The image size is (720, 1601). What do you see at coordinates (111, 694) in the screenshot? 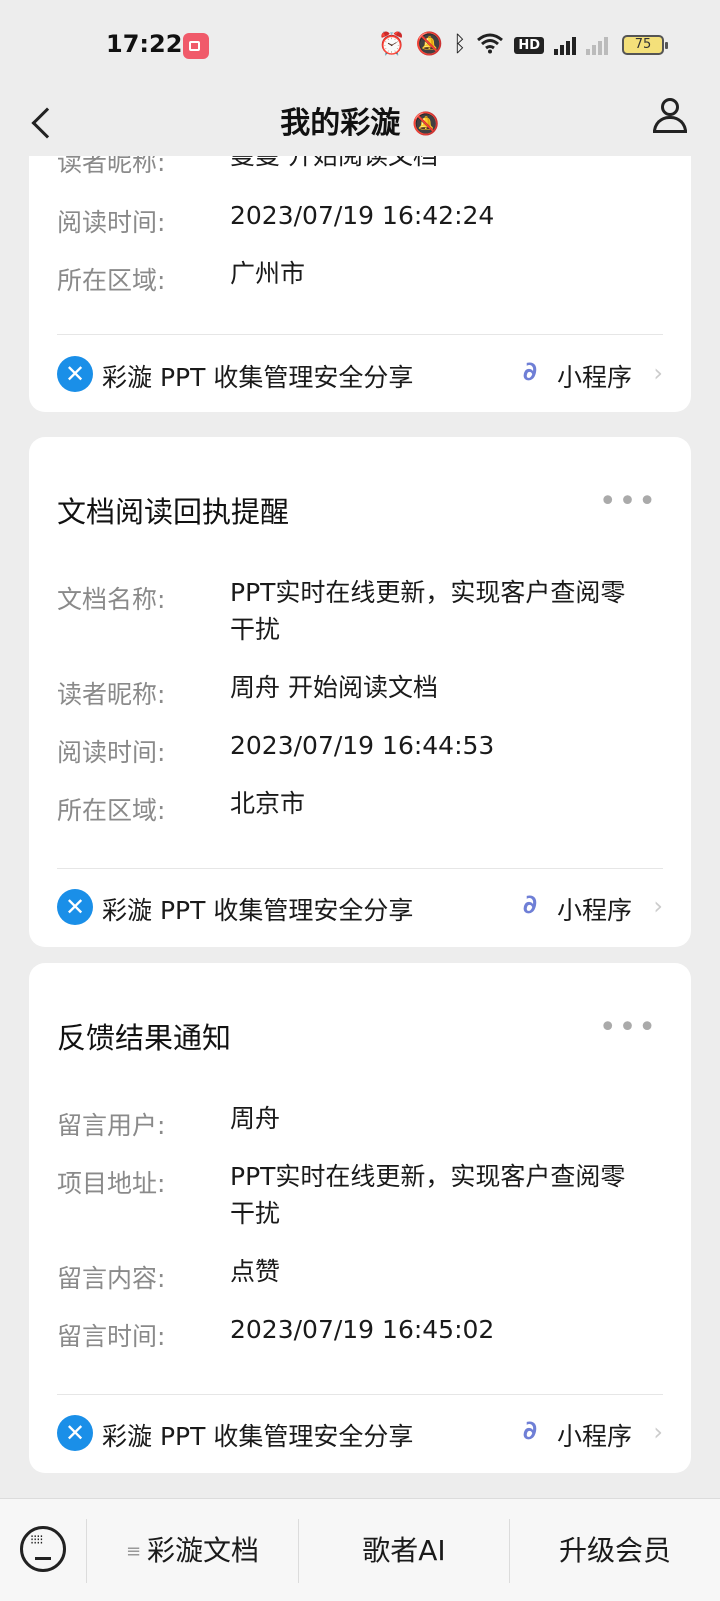
I see `row-label: 读者昵称:` at bounding box center [111, 694].